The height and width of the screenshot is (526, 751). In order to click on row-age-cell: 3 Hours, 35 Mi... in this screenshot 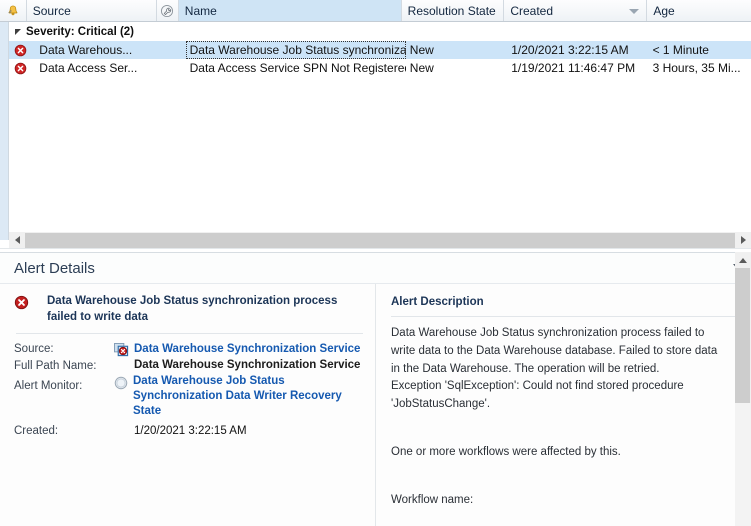, I will do `click(700, 68)`.